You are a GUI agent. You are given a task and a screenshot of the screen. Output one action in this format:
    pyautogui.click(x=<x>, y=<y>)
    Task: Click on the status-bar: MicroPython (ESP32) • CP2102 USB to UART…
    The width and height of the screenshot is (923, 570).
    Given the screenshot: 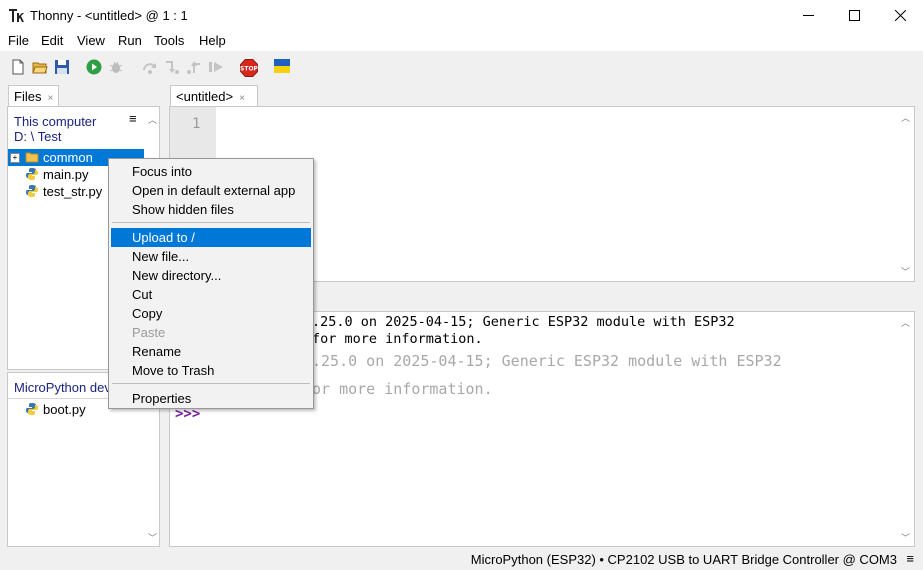 What is the action you would take?
    pyautogui.click(x=461, y=558)
    